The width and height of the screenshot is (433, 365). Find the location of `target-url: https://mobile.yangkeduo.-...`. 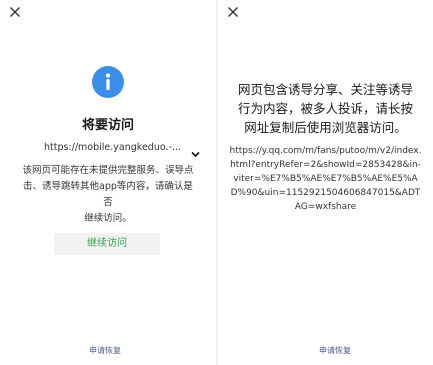

target-url: https://mobile.yangkeduo.-... is located at coordinates (112, 147).